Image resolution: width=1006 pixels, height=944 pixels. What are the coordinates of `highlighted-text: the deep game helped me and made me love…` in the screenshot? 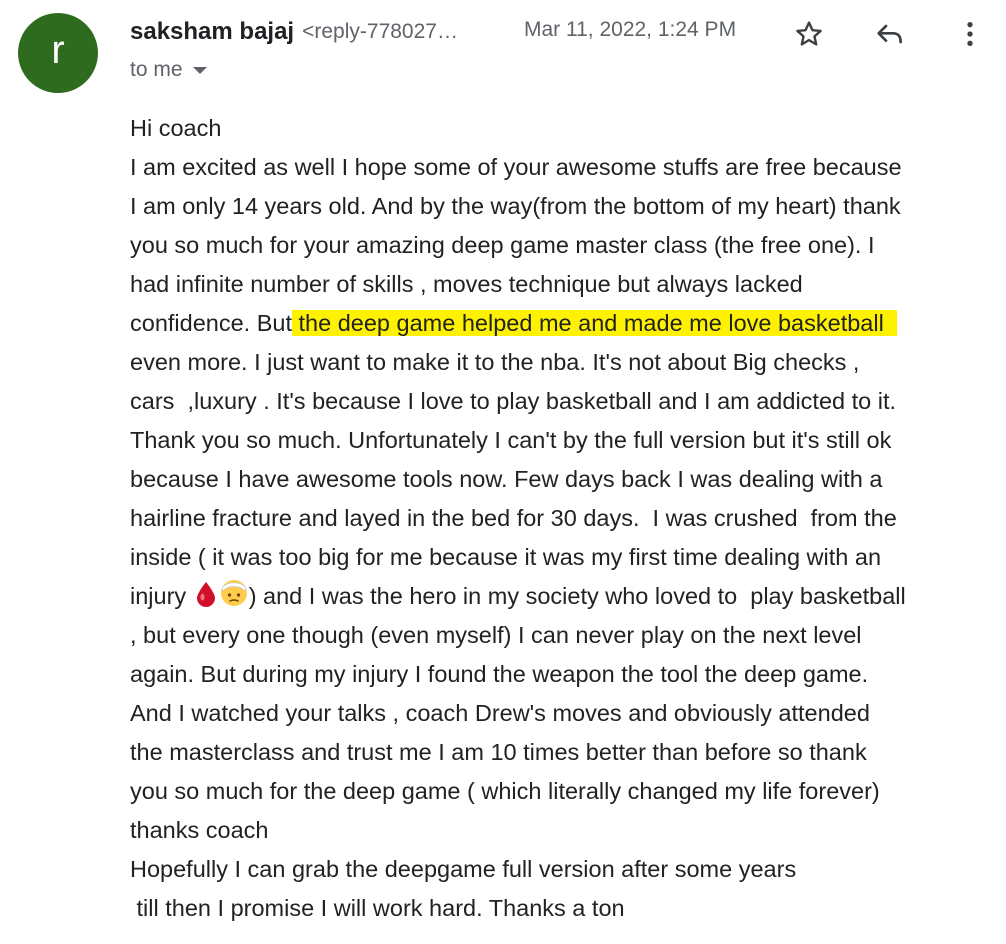 It's located at (594, 323).